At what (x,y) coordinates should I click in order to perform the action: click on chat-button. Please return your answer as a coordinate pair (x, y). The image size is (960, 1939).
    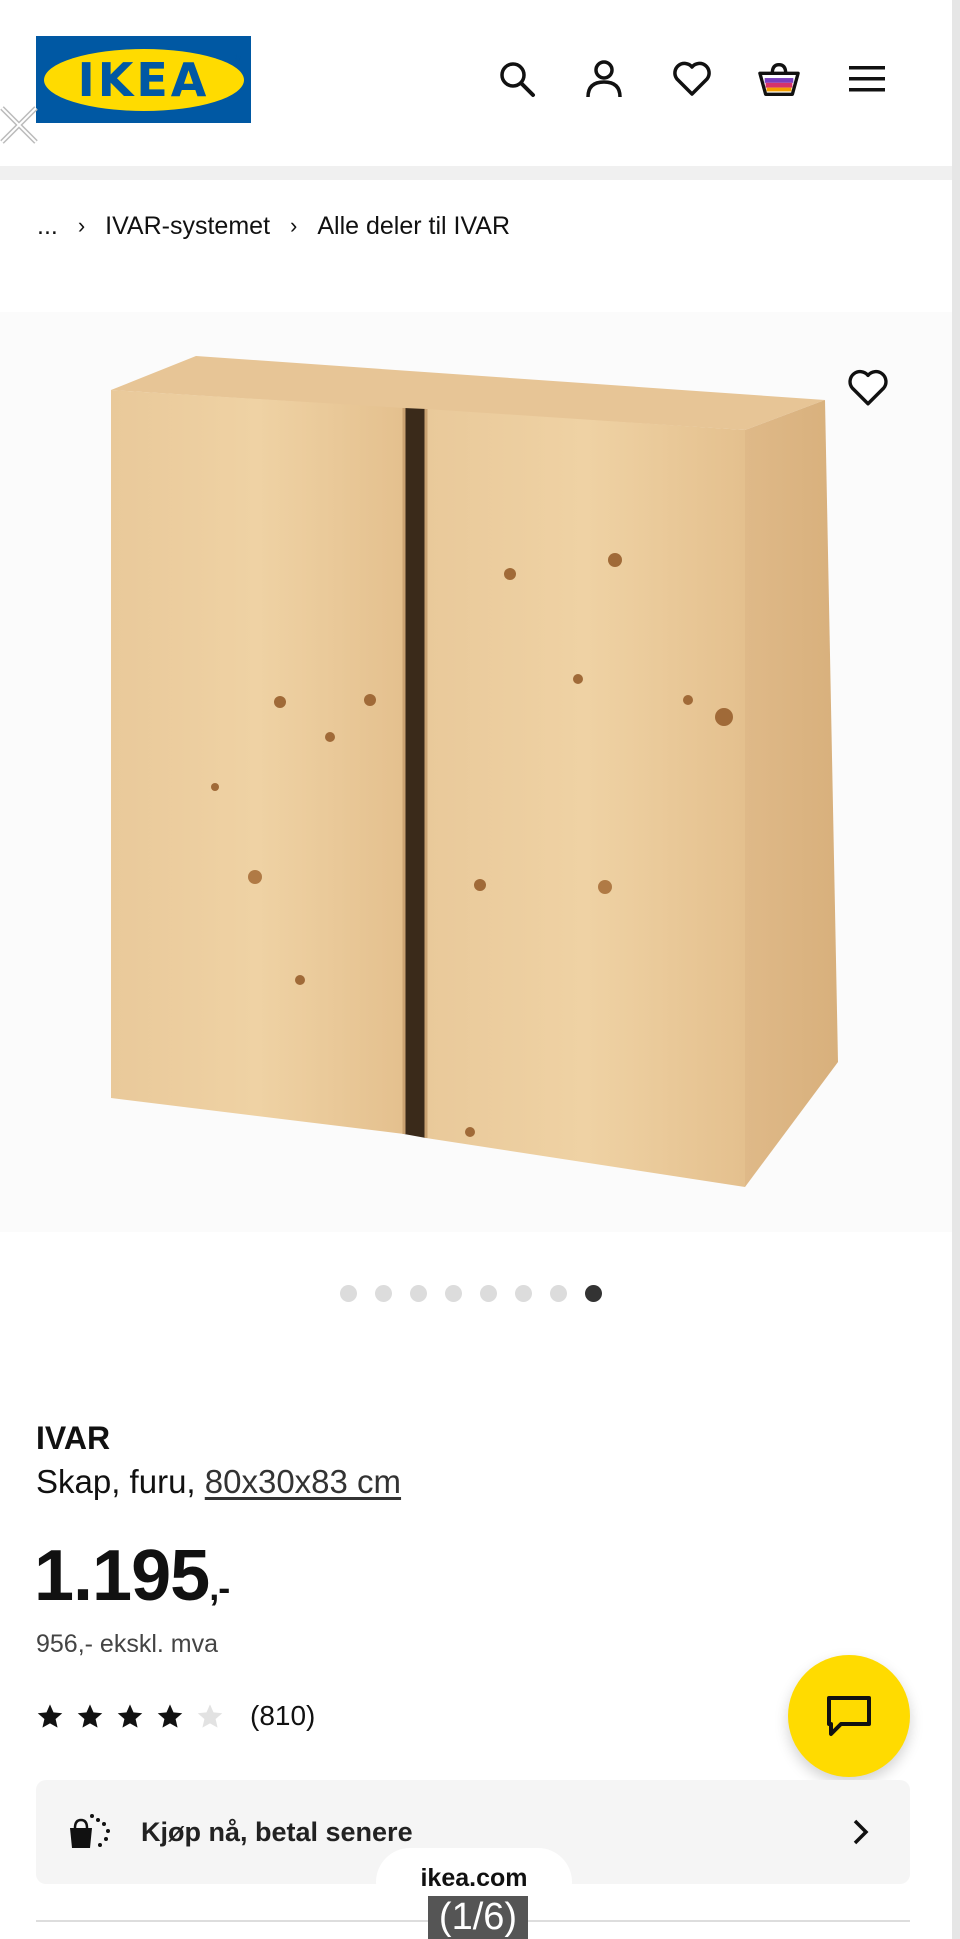
    Looking at the image, I should click on (849, 1716).